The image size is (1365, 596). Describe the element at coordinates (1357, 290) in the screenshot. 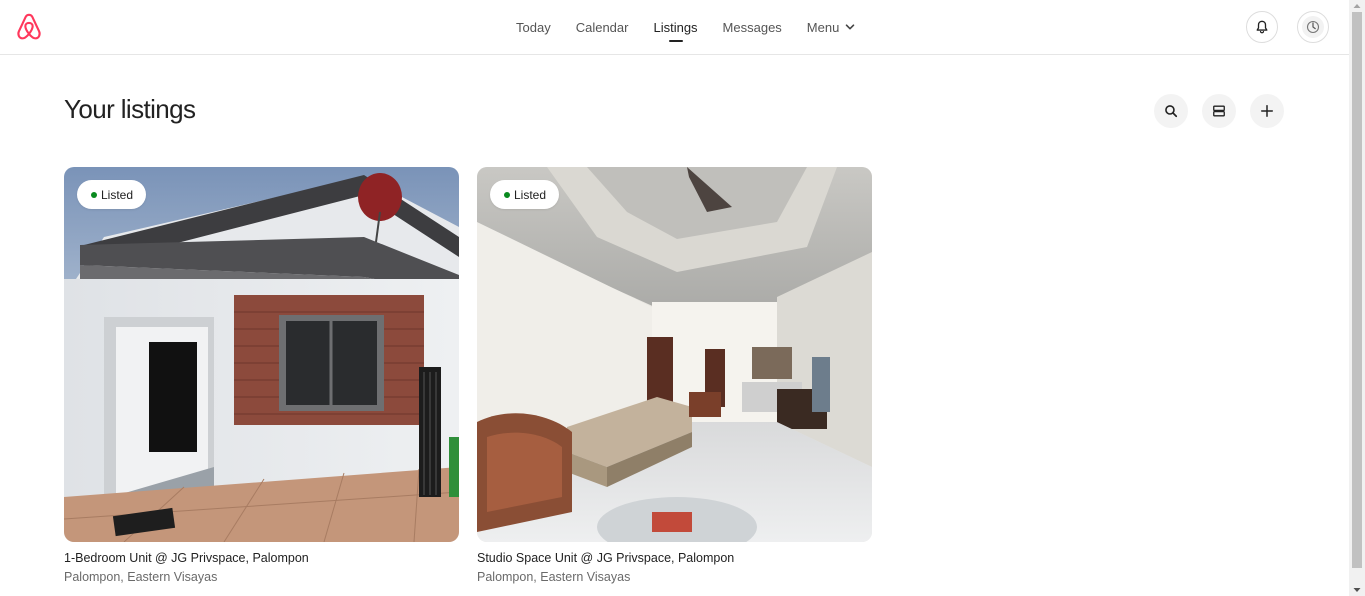

I see `scroll-thumb` at that location.